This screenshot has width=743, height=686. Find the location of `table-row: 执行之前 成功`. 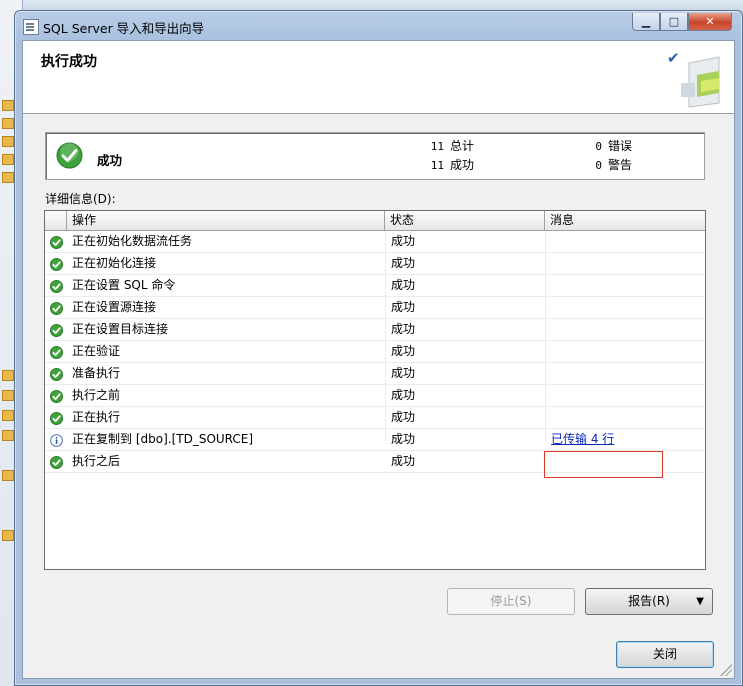

table-row: 执行之前 成功 is located at coordinates (375, 396).